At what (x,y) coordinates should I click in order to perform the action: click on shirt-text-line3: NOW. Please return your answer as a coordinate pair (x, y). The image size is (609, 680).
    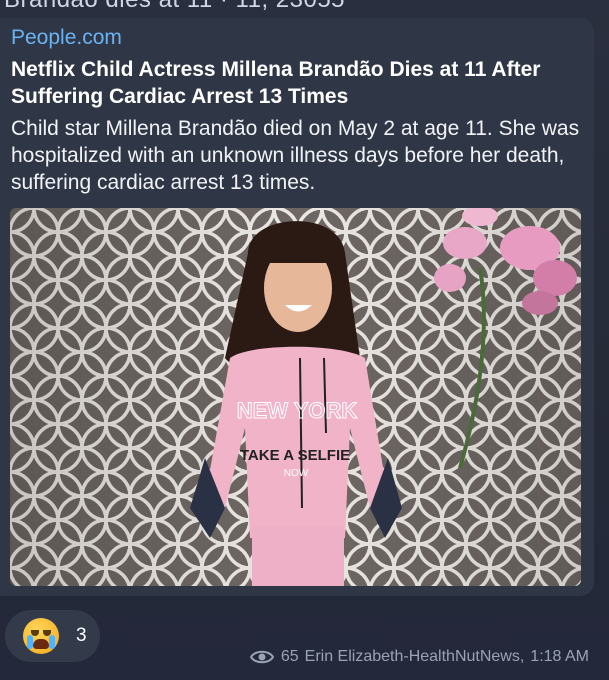
    Looking at the image, I should click on (296, 473).